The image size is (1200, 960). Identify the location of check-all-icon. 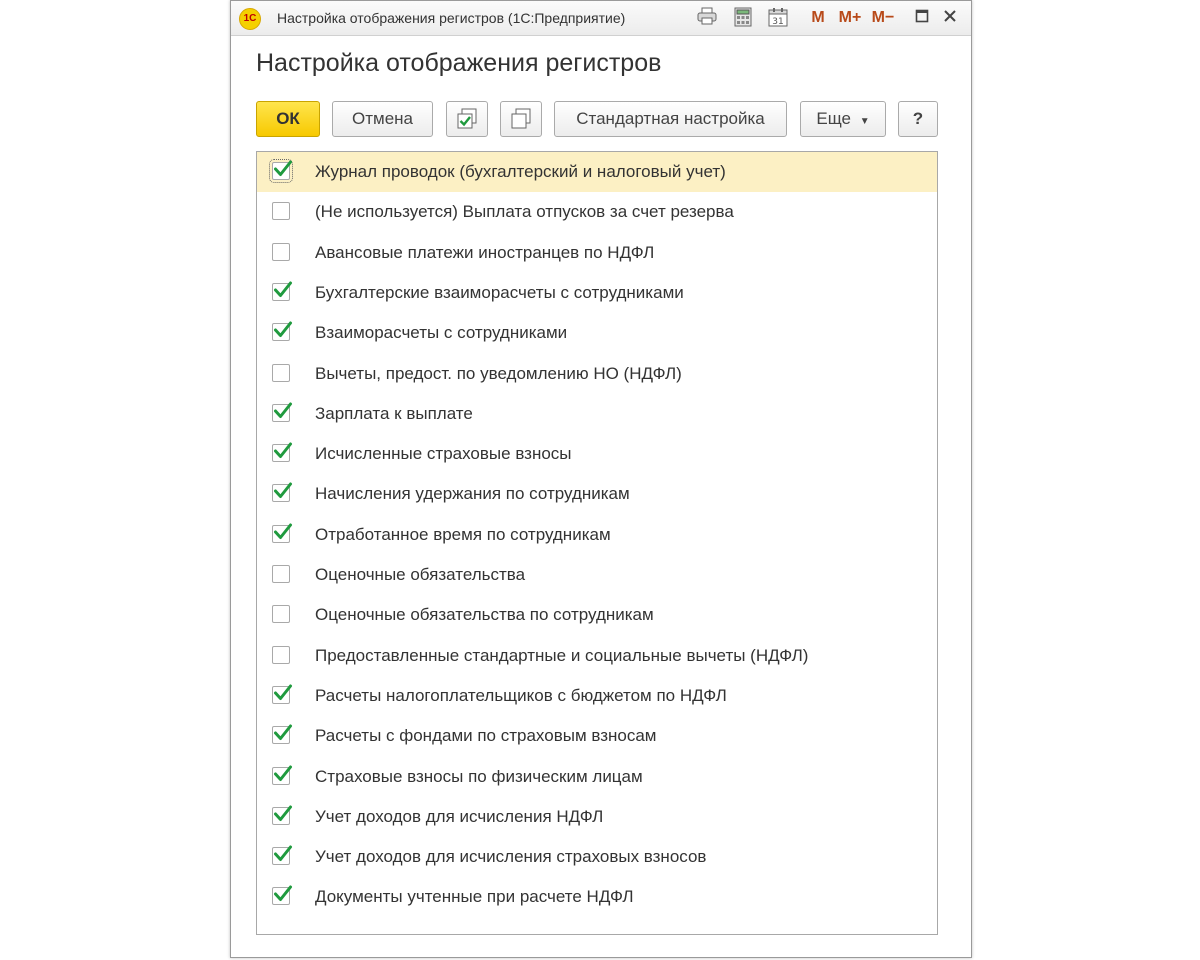
(467, 118).